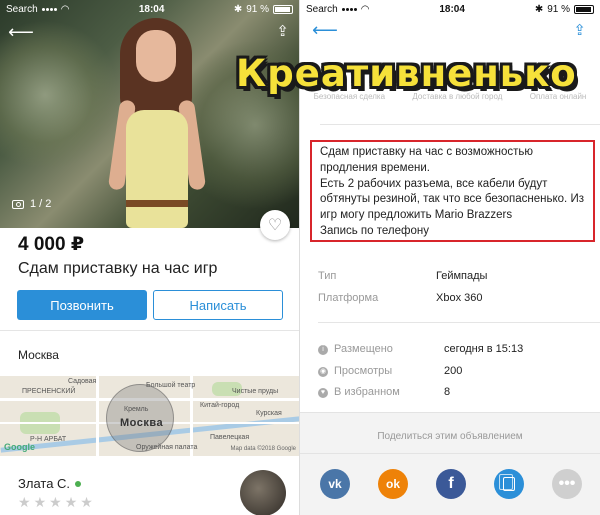 This screenshot has height=515, width=600. What do you see at coordinates (82, 305) in the screenshot?
I see `call-button: Позвонить` at bounding box center [82, 305].